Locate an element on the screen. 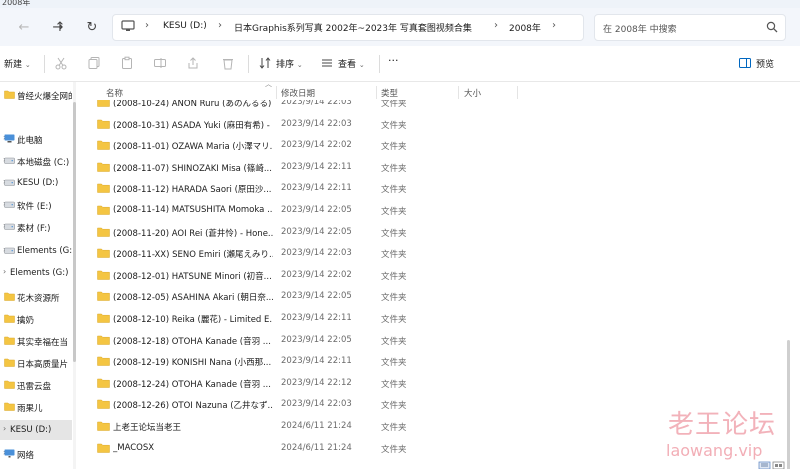  chevron-down-icon: ⌄ is located at coordinates (27, 65).